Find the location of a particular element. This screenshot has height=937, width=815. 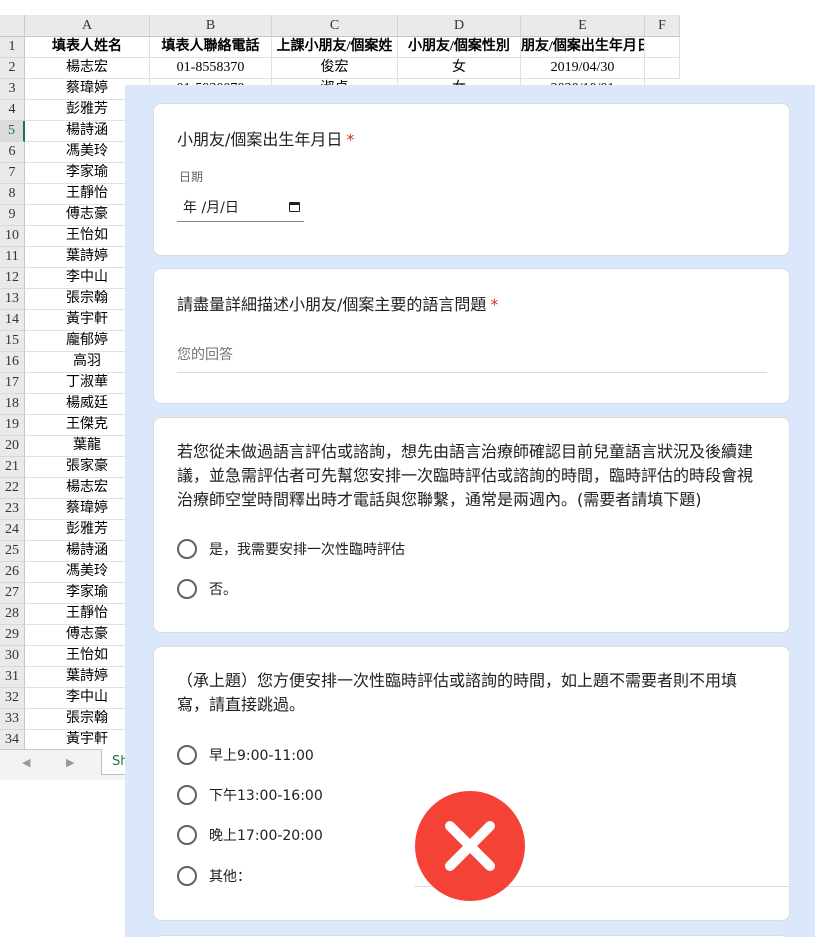

question-title: 小朋友/個案出生年月日 * is located at coordinates (265, 140).